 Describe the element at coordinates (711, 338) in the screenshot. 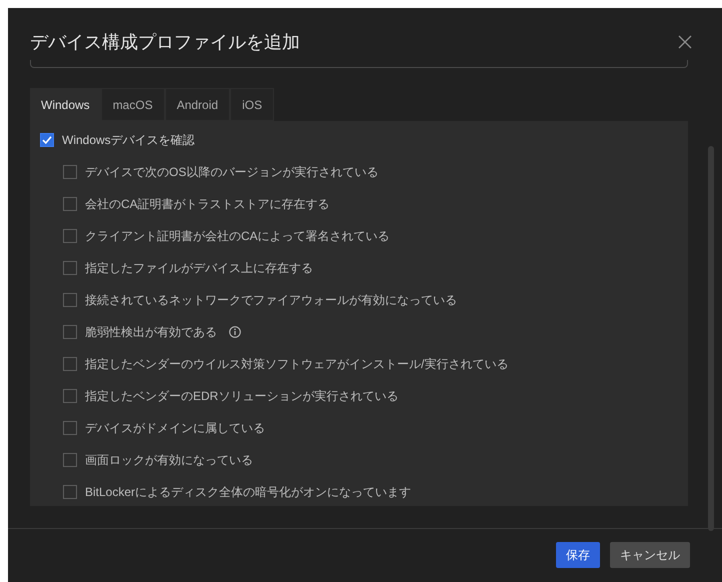

I see `scrollbar` at that location.